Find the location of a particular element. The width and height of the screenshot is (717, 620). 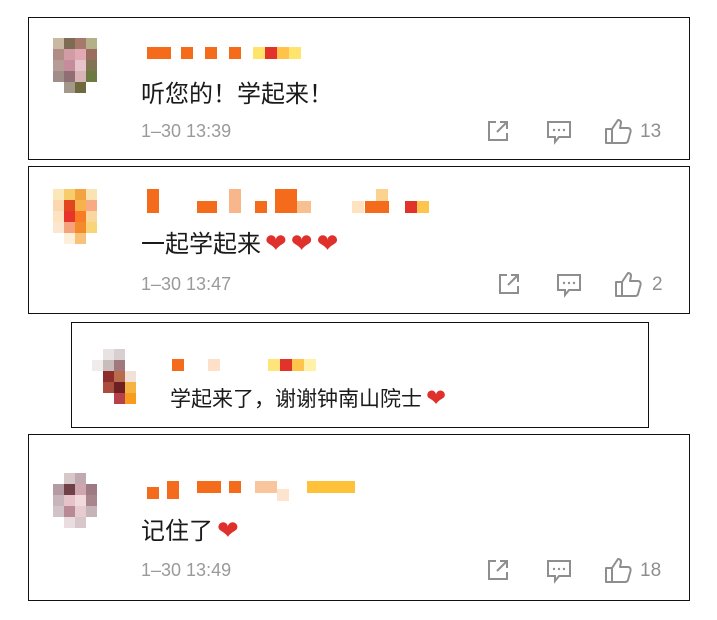

like-count: 13 is located at coordinates (651, 131).